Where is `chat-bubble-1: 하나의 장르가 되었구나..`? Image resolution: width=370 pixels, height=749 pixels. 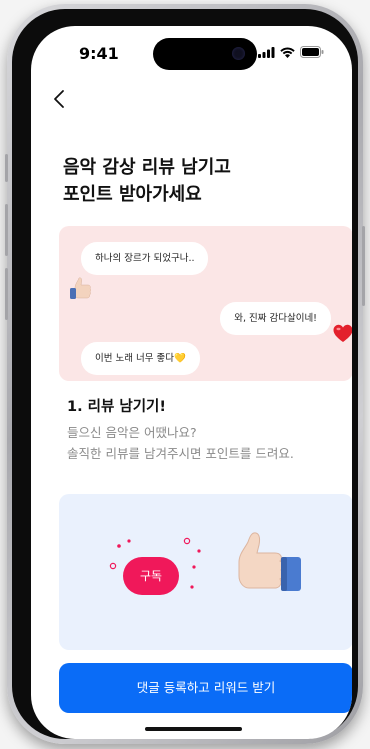
chat-bubble-1: 하나의 장르가 되었구나.. is located at coordinates (145, 258).